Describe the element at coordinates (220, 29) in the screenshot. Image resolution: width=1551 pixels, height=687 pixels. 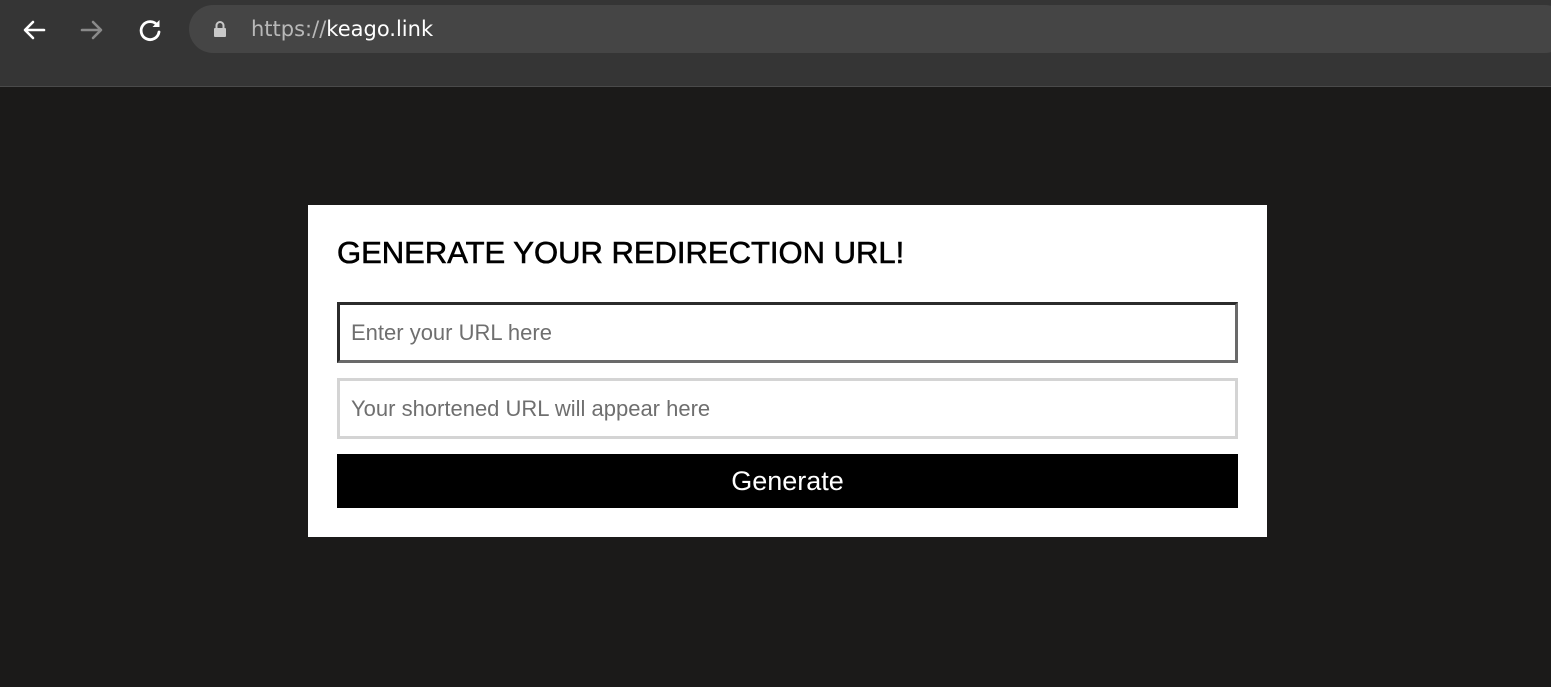
I see `lock-icon` at that location.